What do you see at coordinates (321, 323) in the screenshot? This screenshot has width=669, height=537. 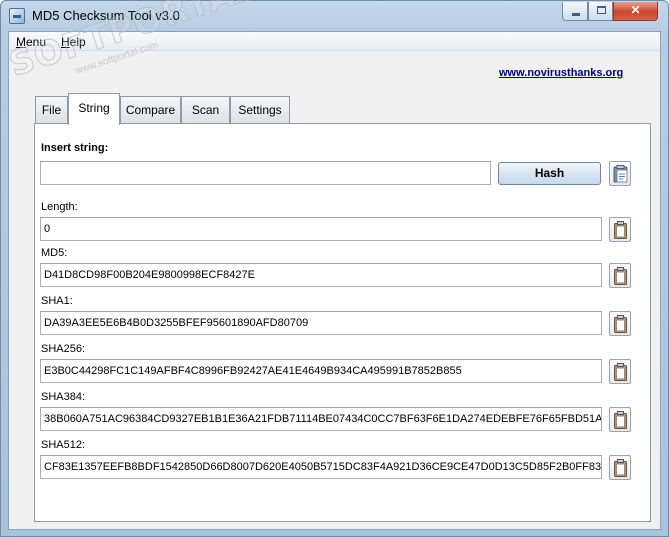 I see `sha1-field: DA39A3EE5E6B4B0D3255BFEF95601890AFD80709` at bounding box center [321, 323].